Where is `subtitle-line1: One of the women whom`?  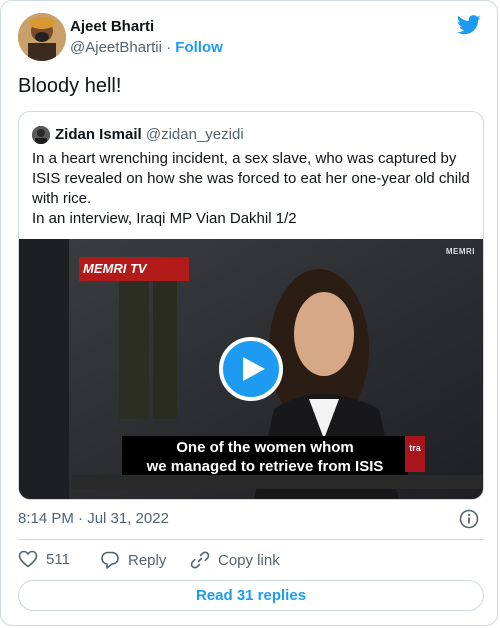
subtitle-line1: One of the women whom is located at coordinates (265, 447).